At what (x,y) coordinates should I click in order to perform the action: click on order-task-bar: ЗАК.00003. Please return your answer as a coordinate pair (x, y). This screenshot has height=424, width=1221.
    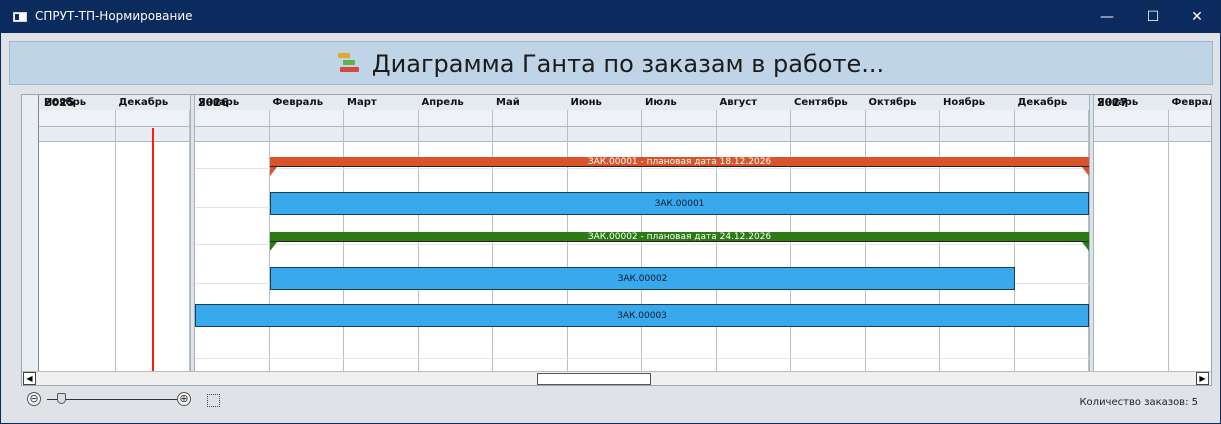
    Looking at the image, I should click on (642, 315).